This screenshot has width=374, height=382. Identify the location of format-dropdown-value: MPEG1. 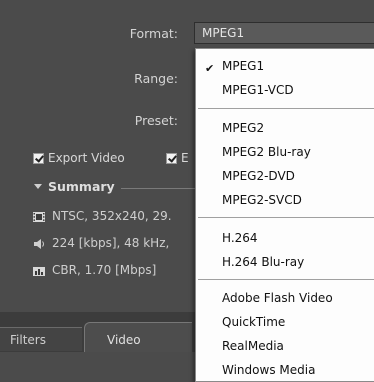
(223, 33).